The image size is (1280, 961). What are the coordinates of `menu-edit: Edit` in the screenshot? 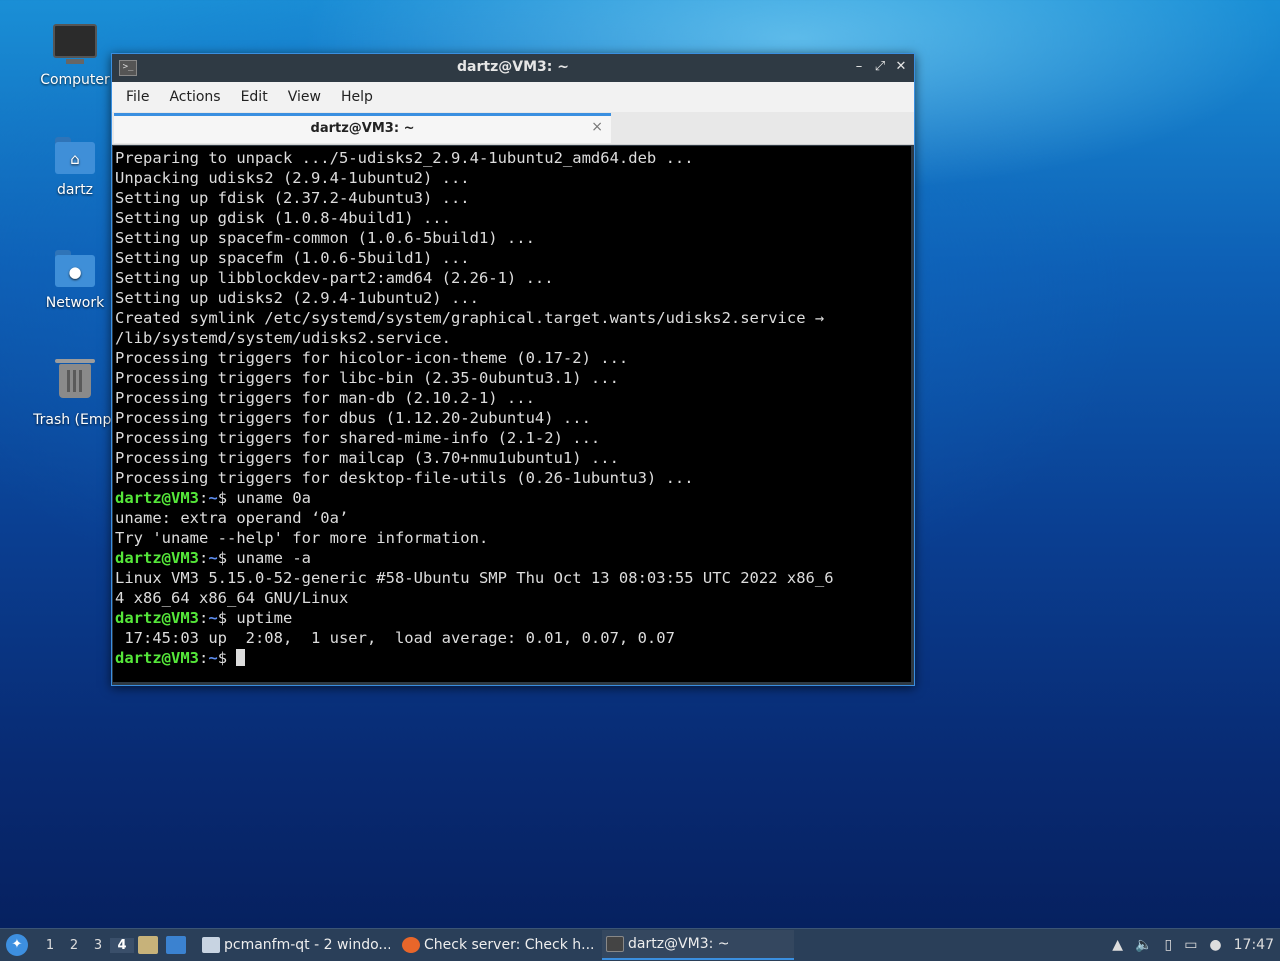 It's located at (254, 97).